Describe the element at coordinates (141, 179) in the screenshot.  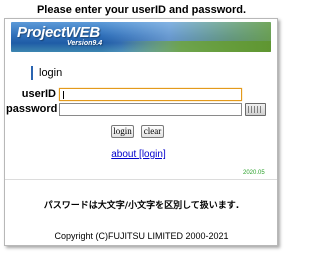
I see `divider` at that location.